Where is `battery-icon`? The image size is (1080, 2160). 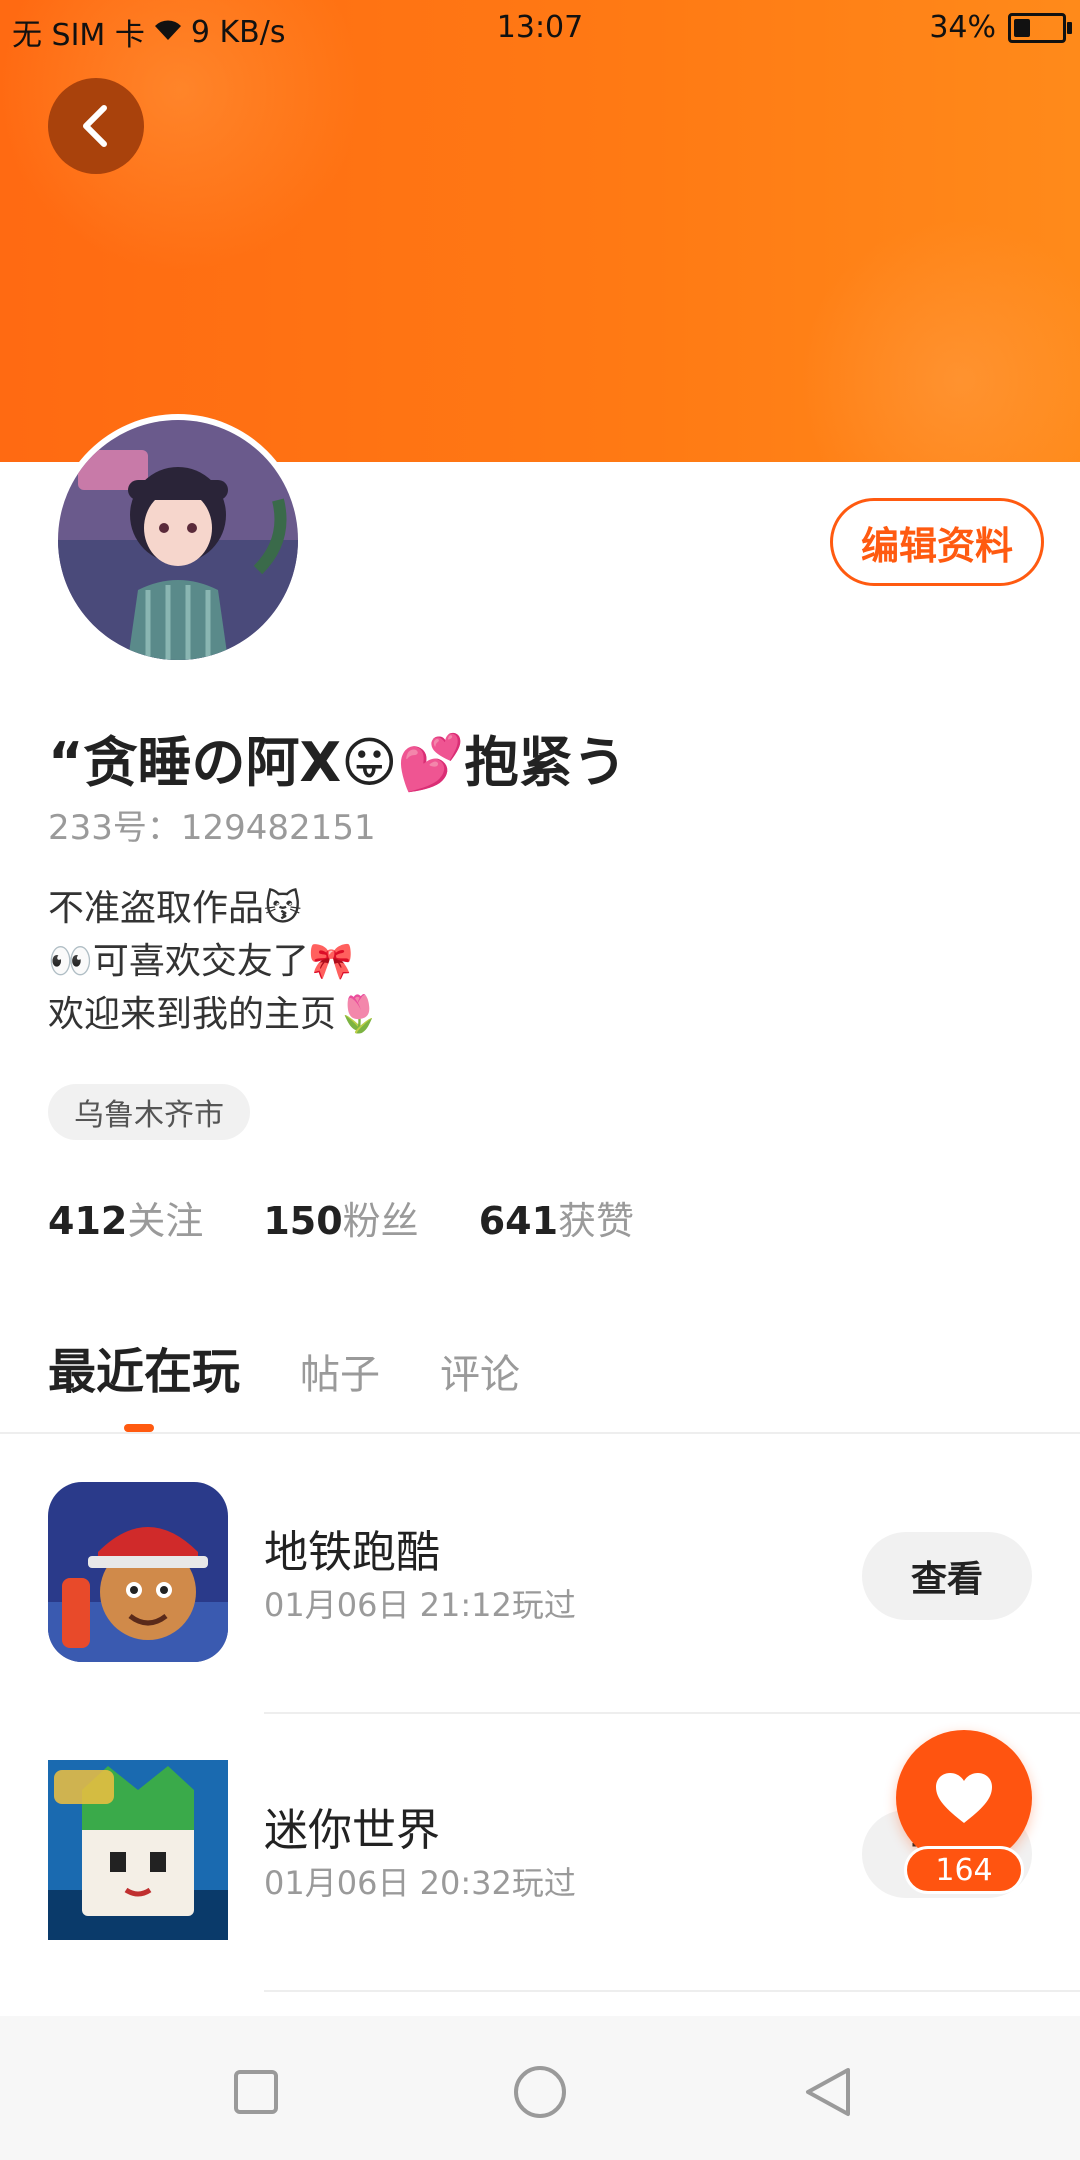
battery-icon is located at coordinates (1040, 27).